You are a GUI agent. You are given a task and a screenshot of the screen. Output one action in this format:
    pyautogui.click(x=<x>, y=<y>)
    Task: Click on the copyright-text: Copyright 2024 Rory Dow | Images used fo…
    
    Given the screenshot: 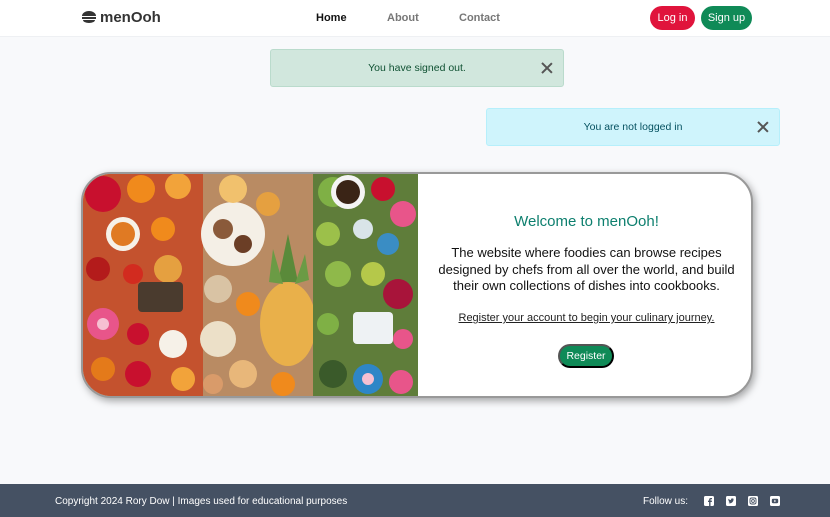 What is the action you would take?
    pyautogui.click(x=201, y=501)
    